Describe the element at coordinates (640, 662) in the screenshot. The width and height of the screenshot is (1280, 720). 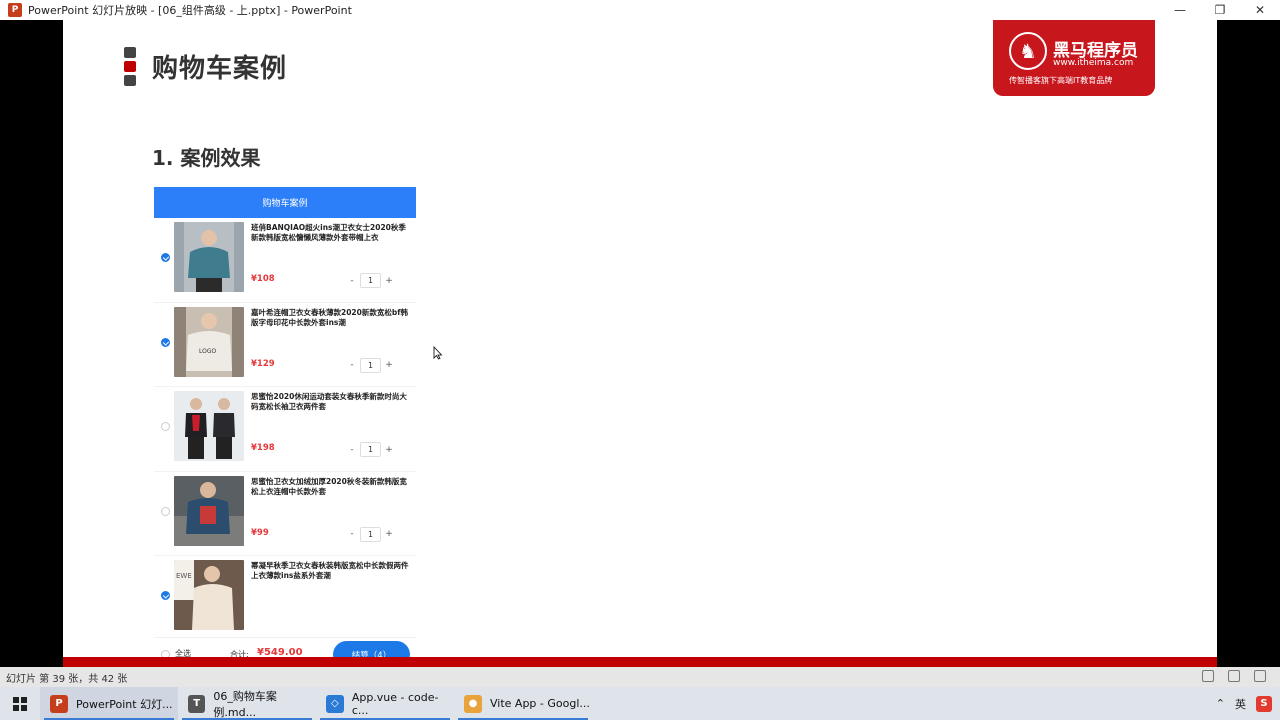
I see `slide-footer-bar` at that location.